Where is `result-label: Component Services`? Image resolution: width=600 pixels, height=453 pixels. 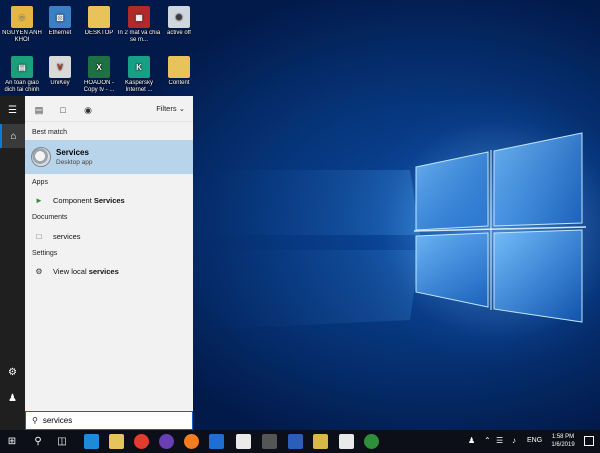
result-label: Component Services is located at coordinates (89, 200).